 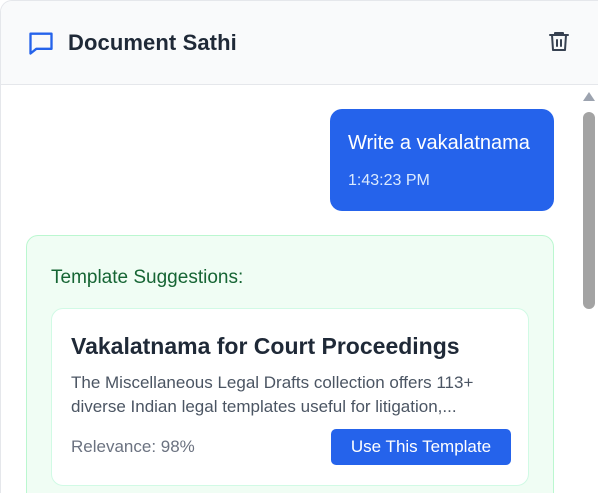 I want to click on scroll-up-arrow-icon, so click(x=589, y=96).